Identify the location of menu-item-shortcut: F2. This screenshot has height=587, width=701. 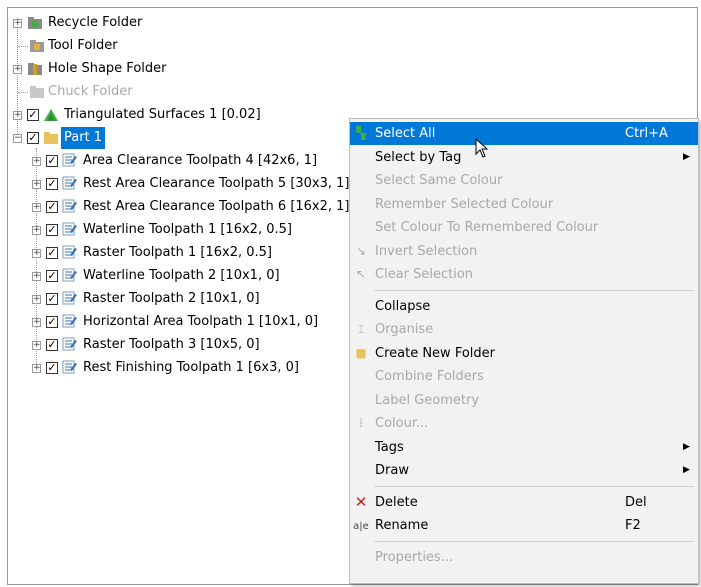
(633, 525).